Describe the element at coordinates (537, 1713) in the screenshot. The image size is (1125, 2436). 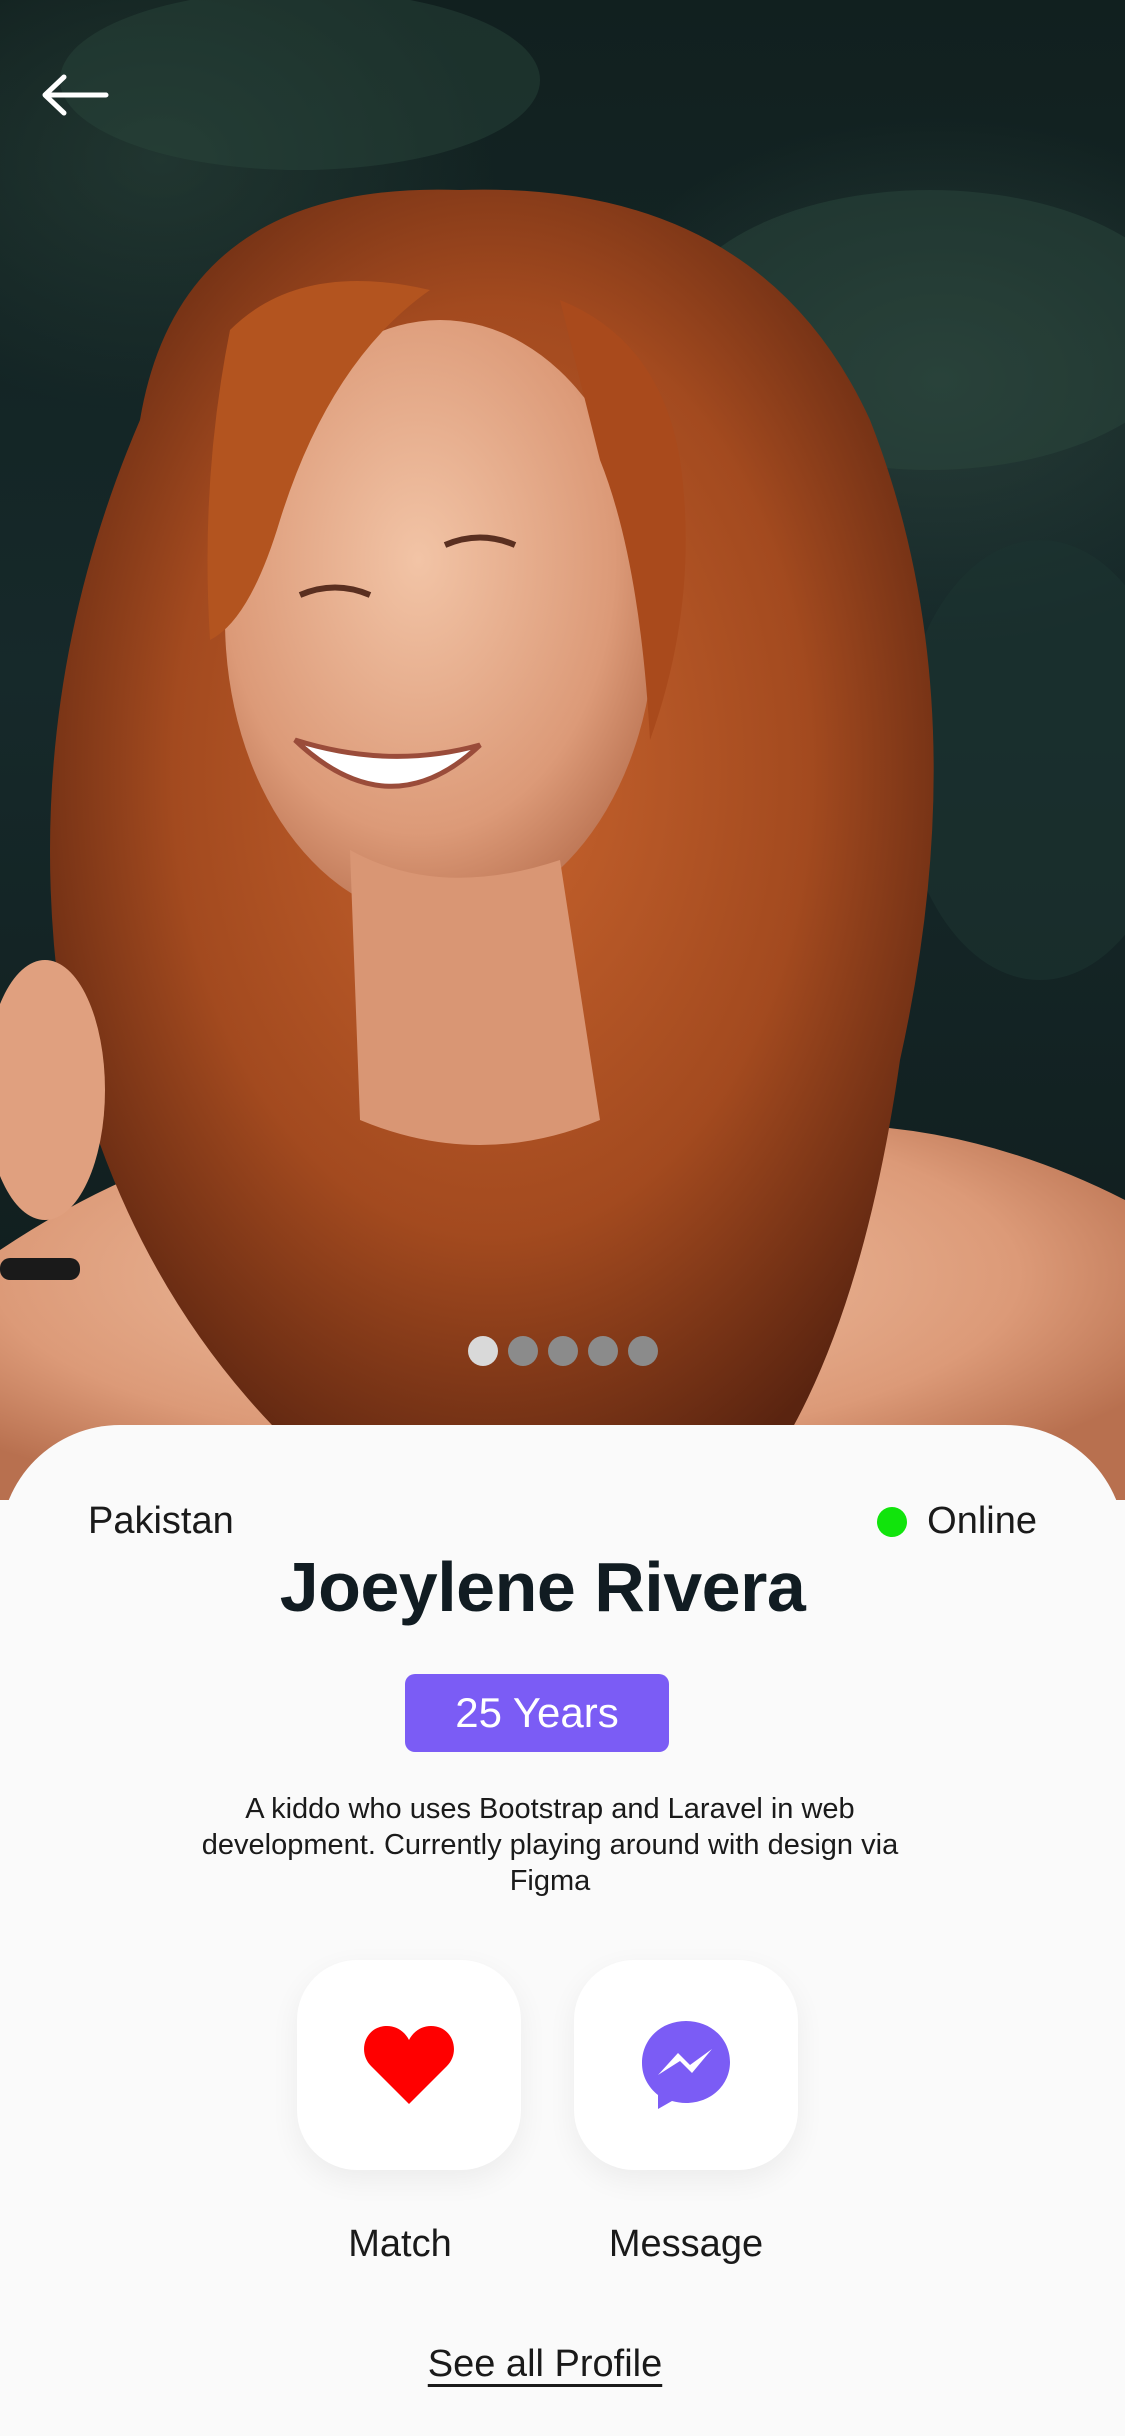
I see `age-badge: 25 Years` at that location.